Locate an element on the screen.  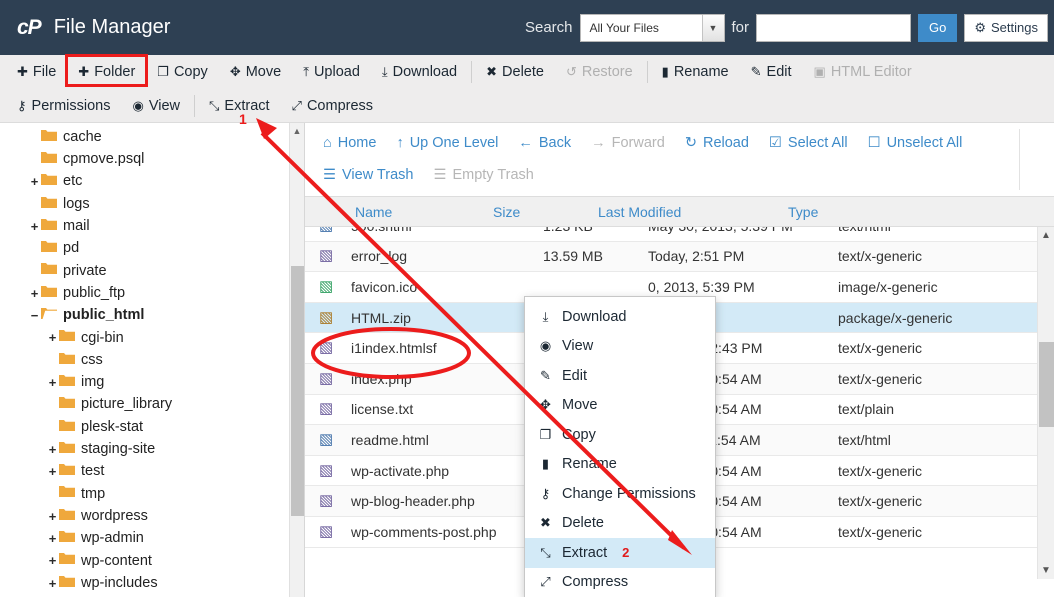
sidebar-item-label: img is located at coordinates (93, 382).